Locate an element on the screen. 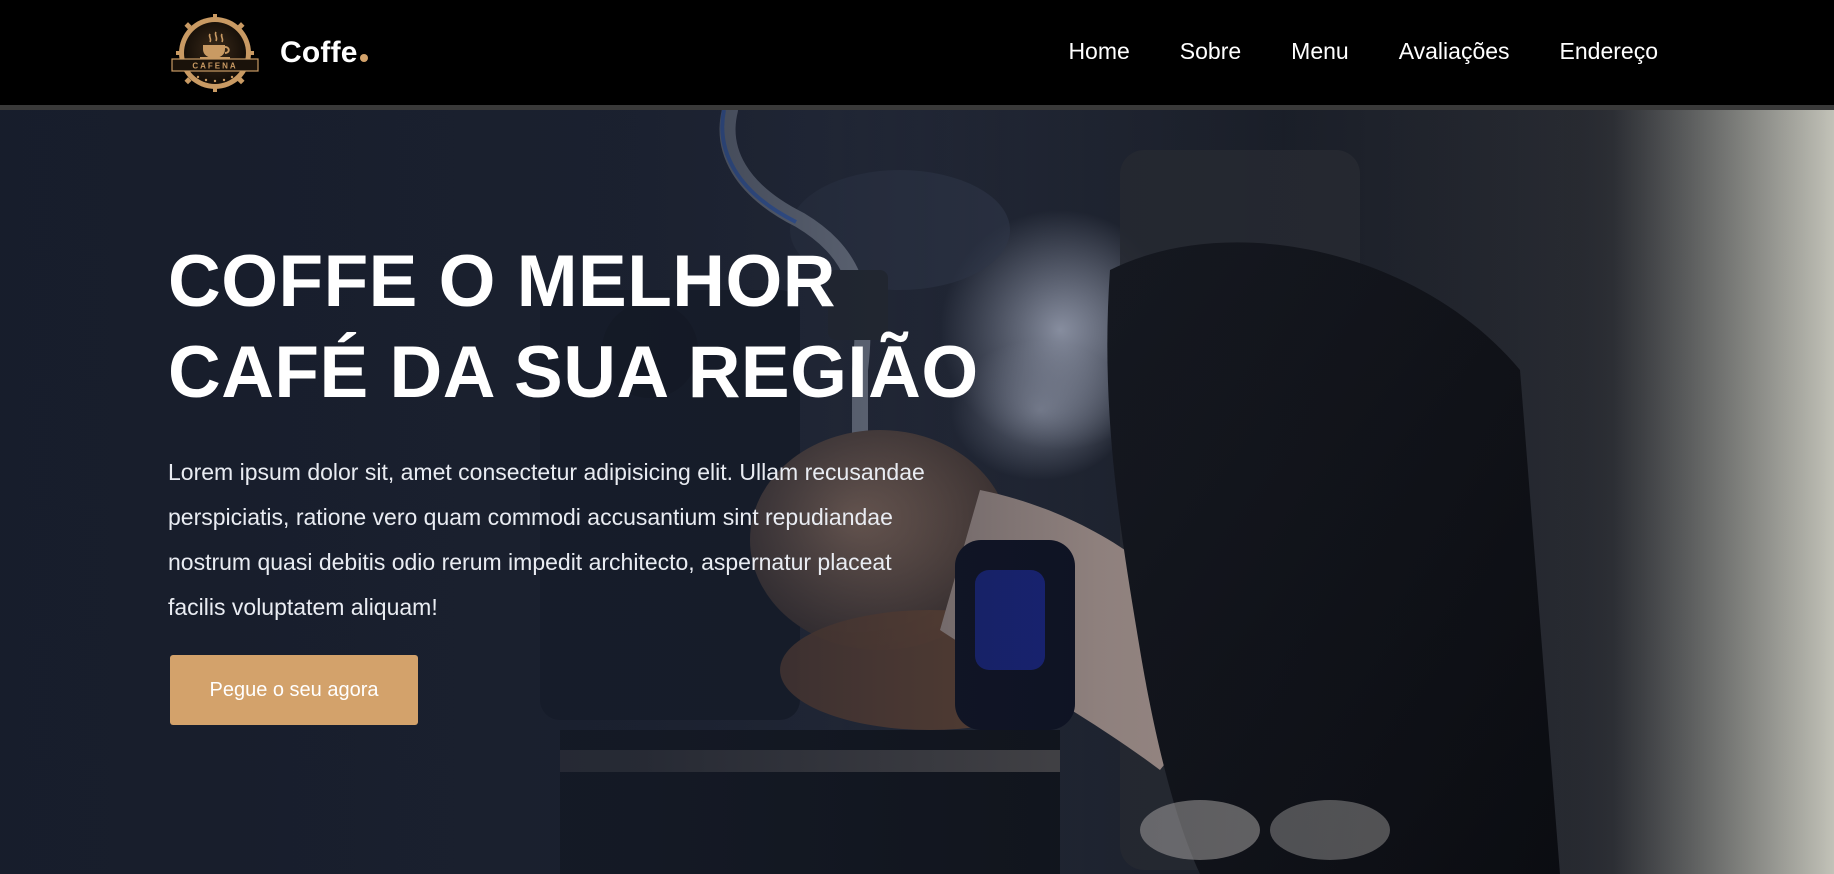  nav-home: Home is located at coordinates (1098, 51).